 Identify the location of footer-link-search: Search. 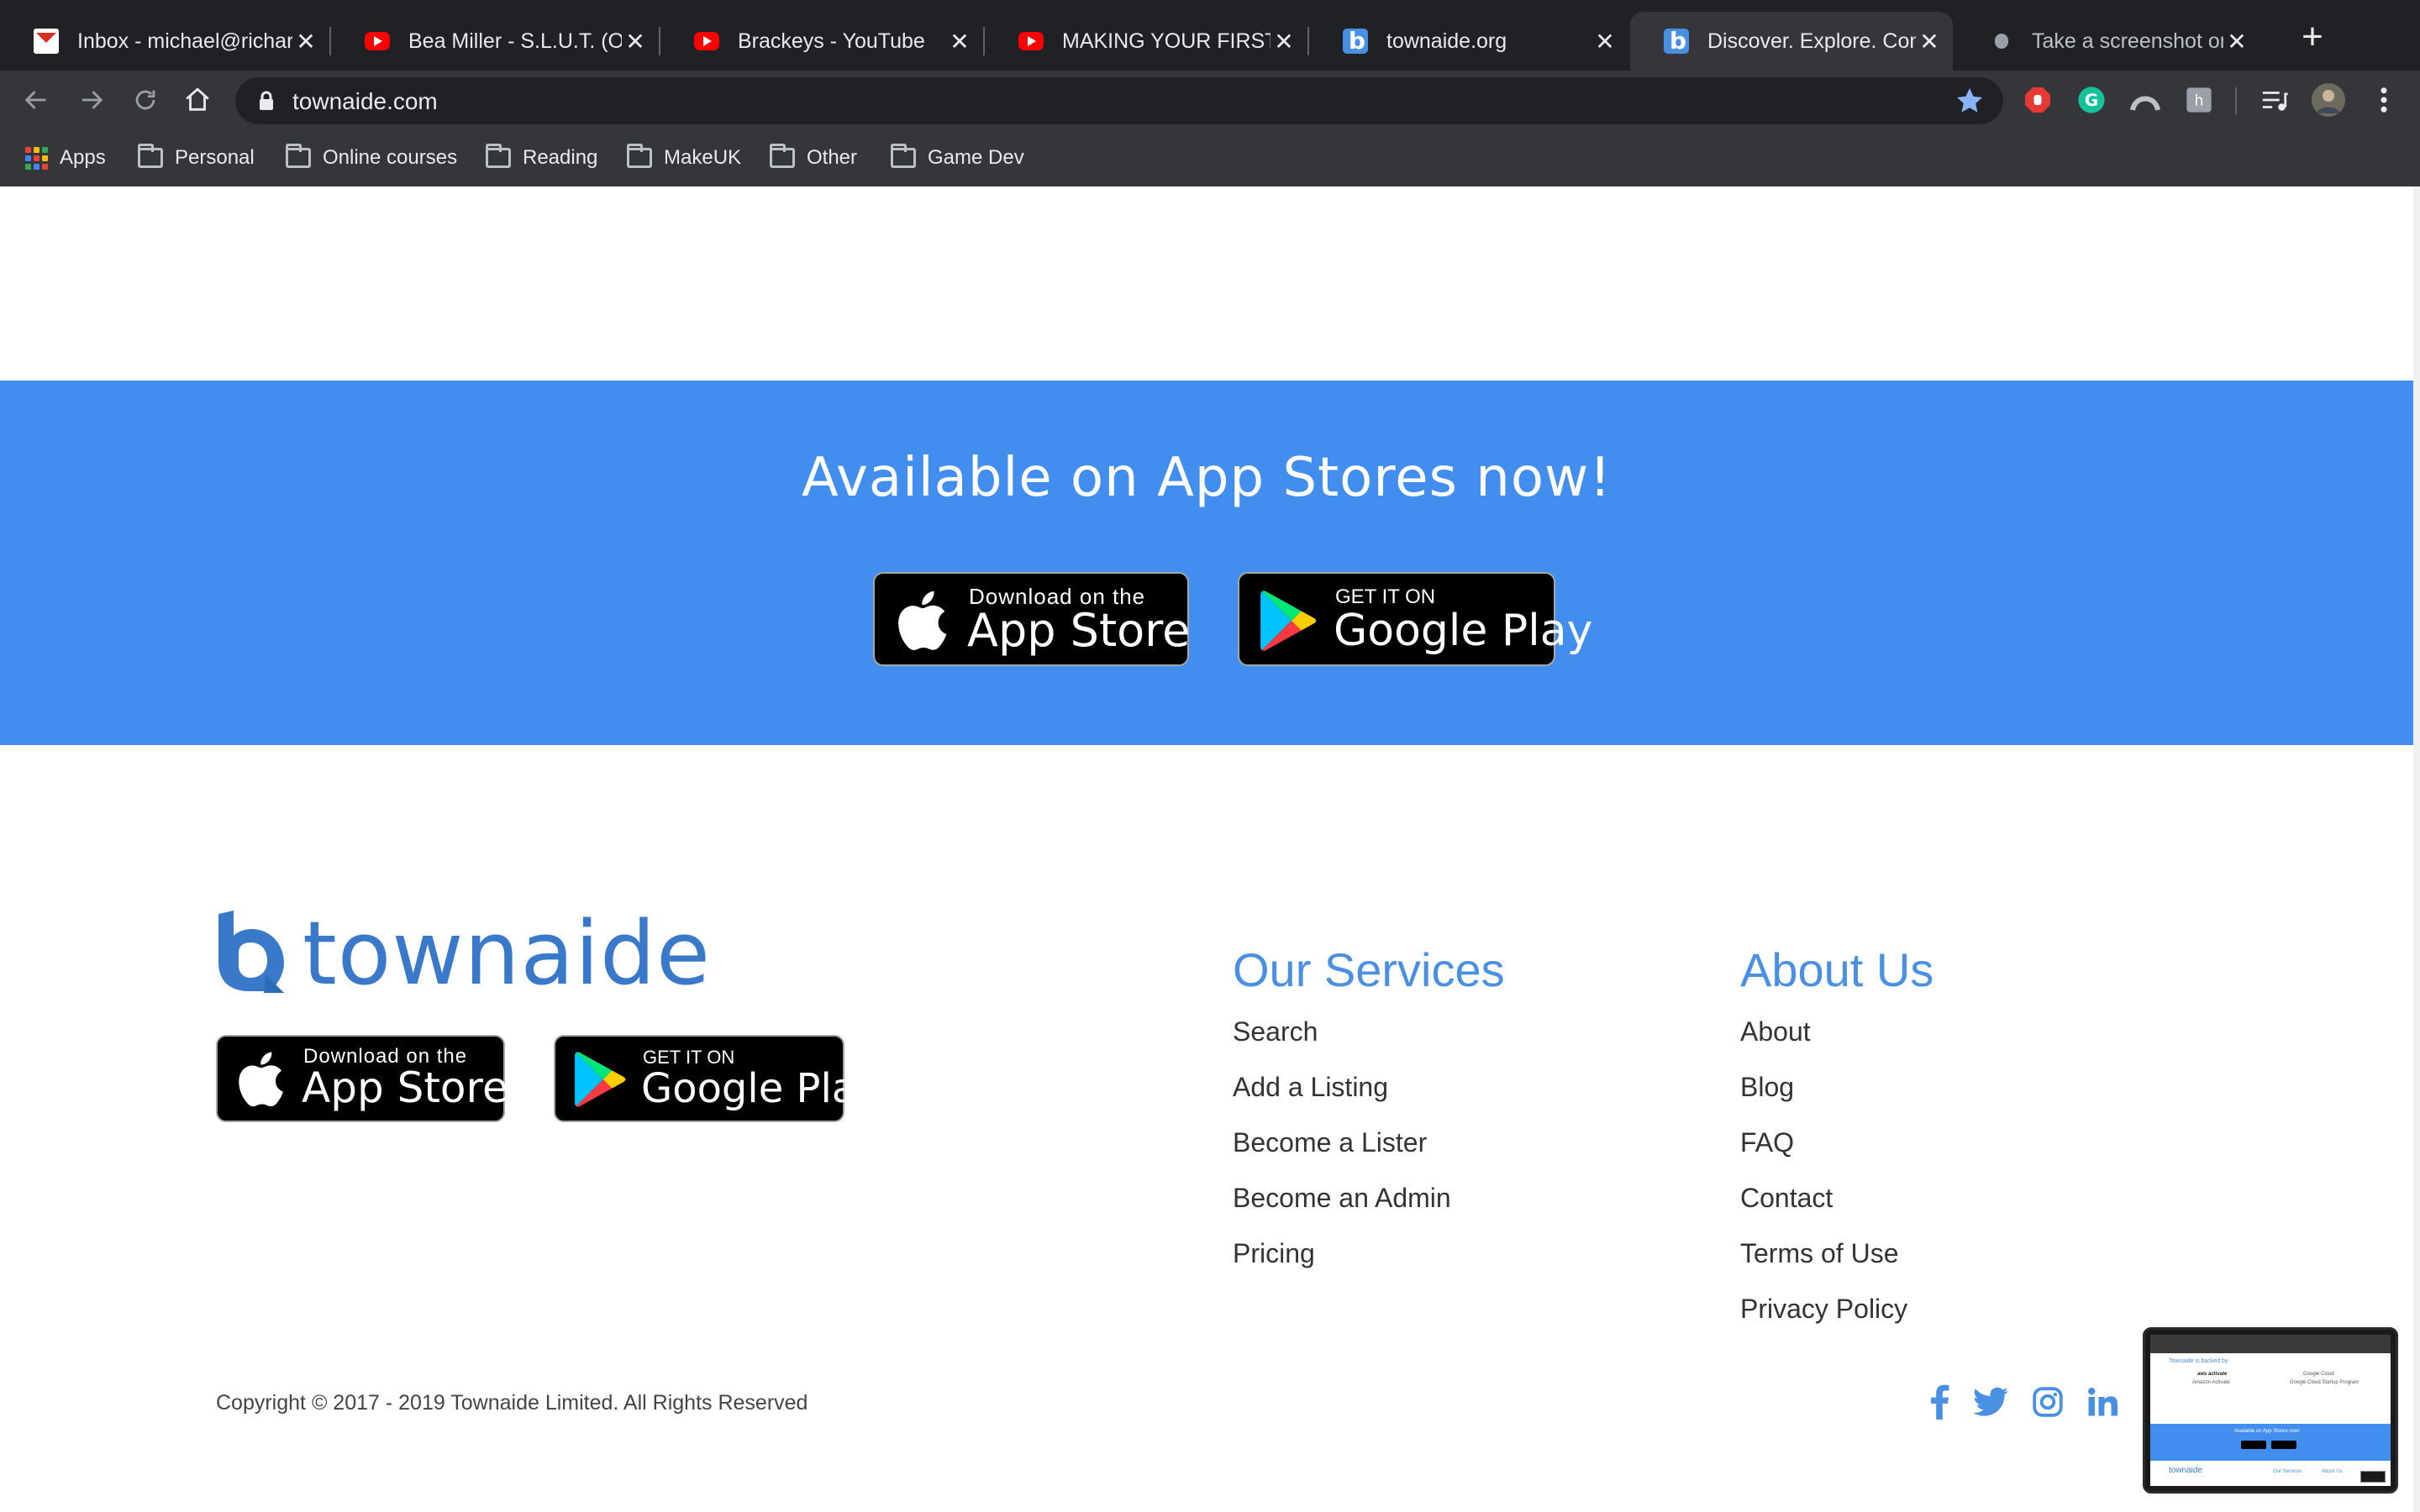
(1342, 1044).